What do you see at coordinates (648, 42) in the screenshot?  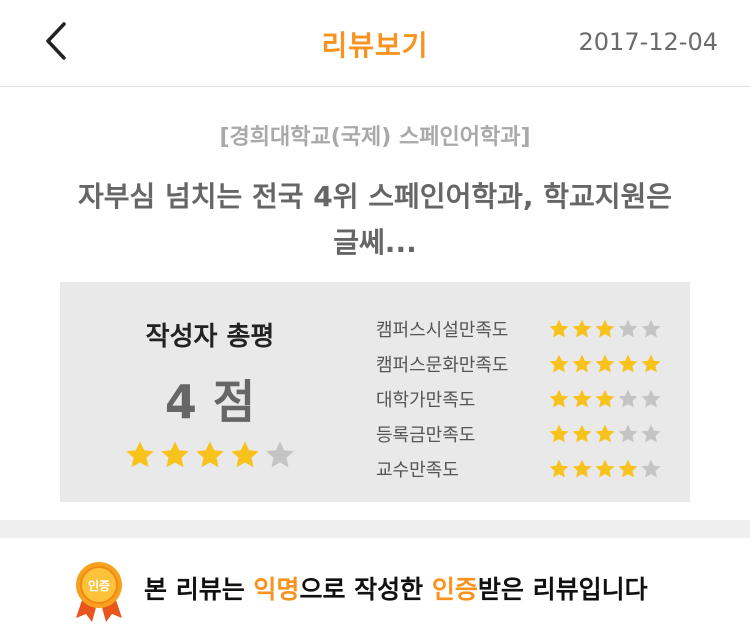 I see `review-date: 2017-12-04` at bounding box center [648, 42].